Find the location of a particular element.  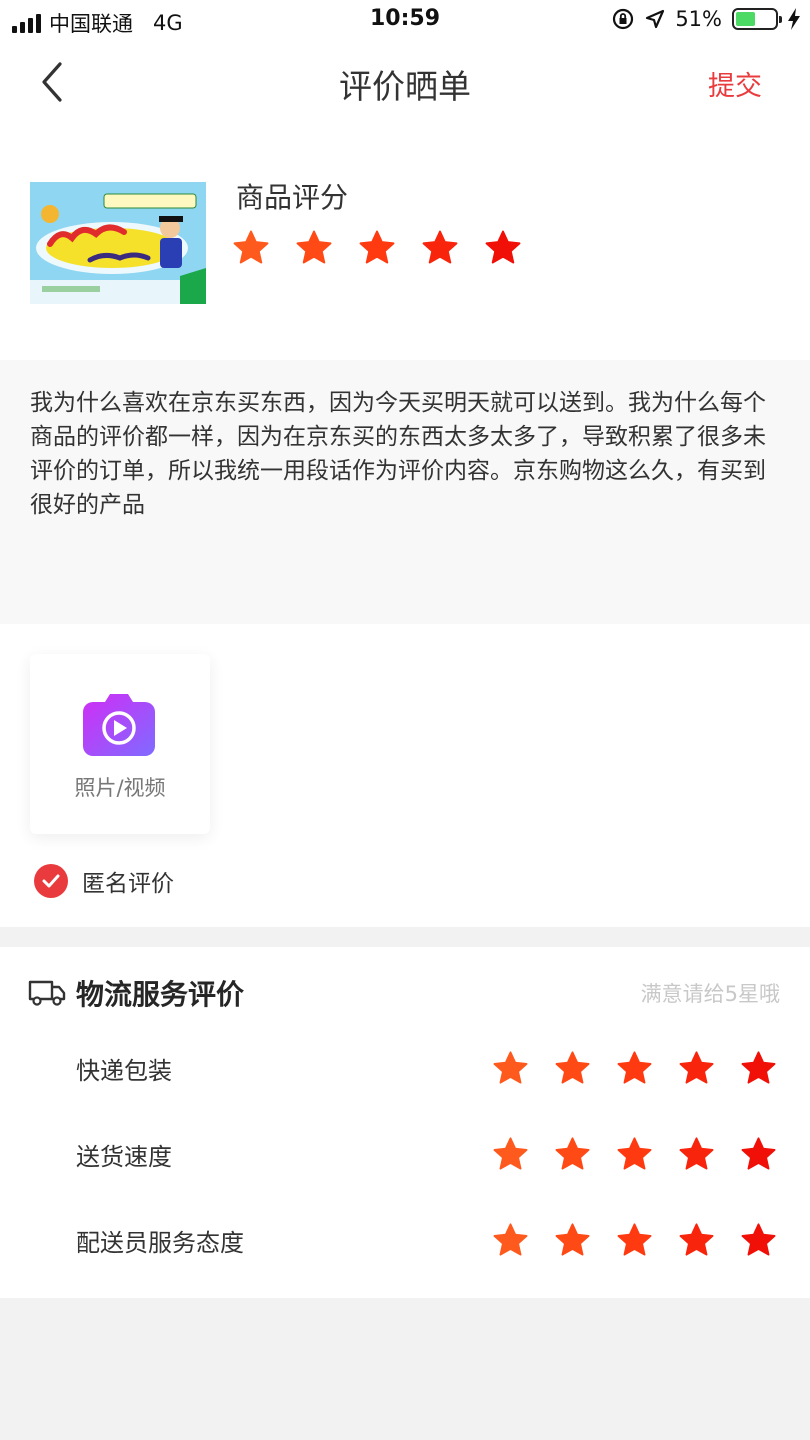

logistics-title: 物流服务评价 is located at coordinates (160, 994).